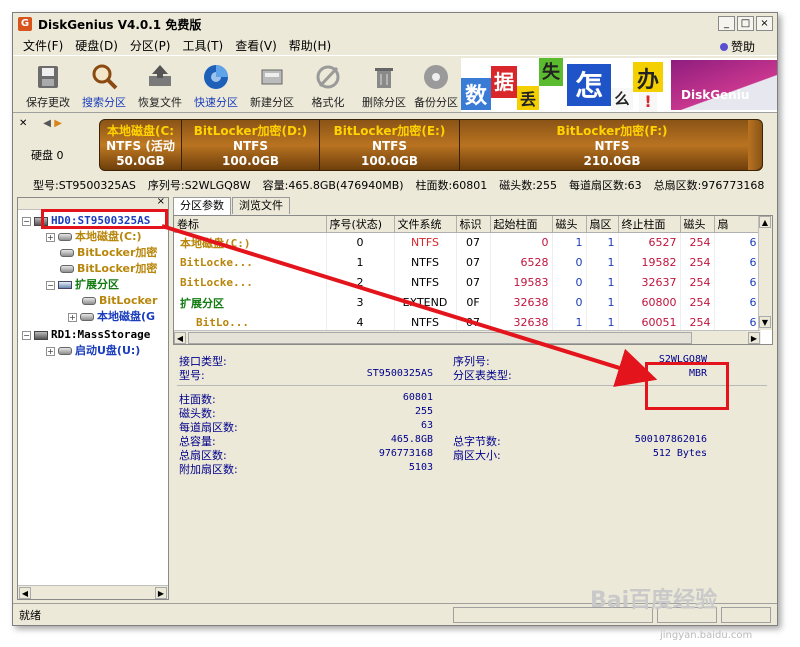 This screenshot has height=647, width=800. I want to click on baidu-watermark: Bai百度经验, so click(654, 600).